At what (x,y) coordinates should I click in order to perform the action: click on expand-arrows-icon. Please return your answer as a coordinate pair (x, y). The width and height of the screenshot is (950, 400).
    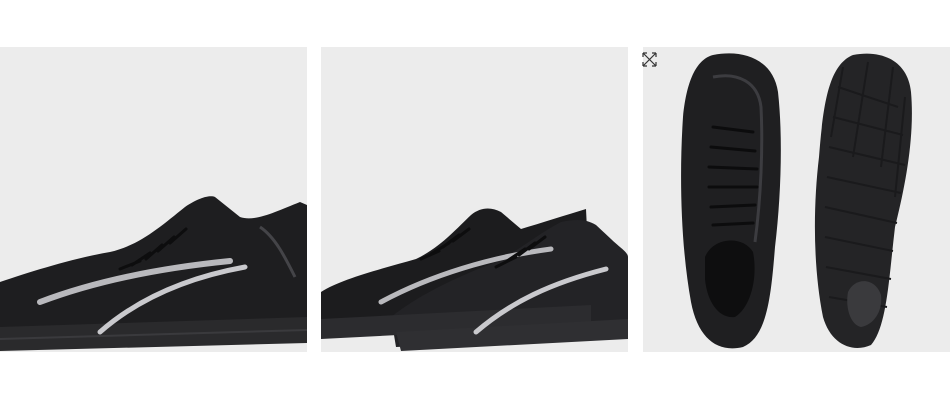
    Looking at the image, I should click on (649, 59).